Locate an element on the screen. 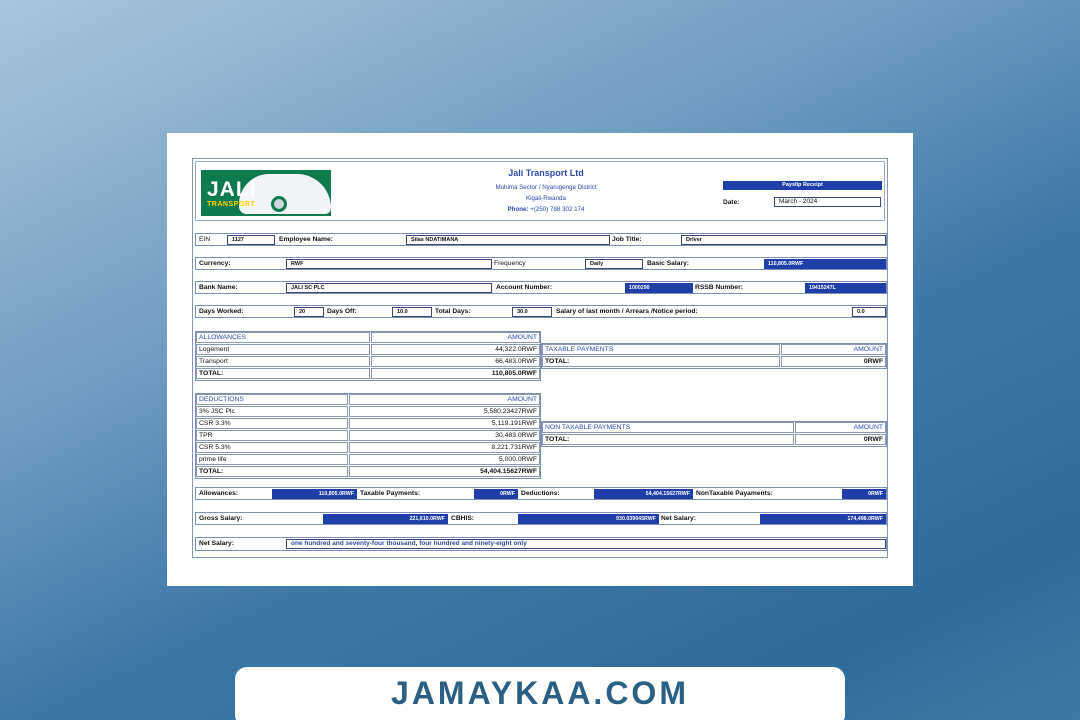 This screenshot has height=720, width=1080. nontaxable-amount-header: AMOUNT is located at coordinates (840, 427).